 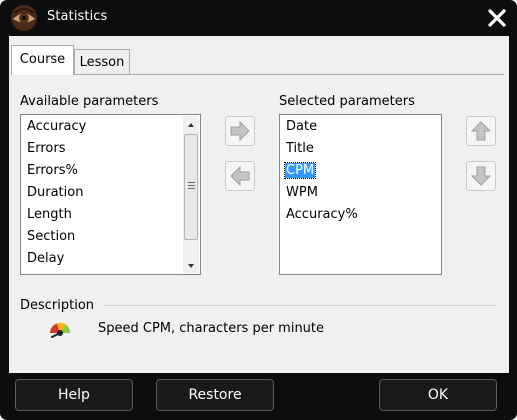 What do you see at coordinates (258, 18) in the screenshot?
I see `title-bar: Statistics` at bounding box center [258, 18].